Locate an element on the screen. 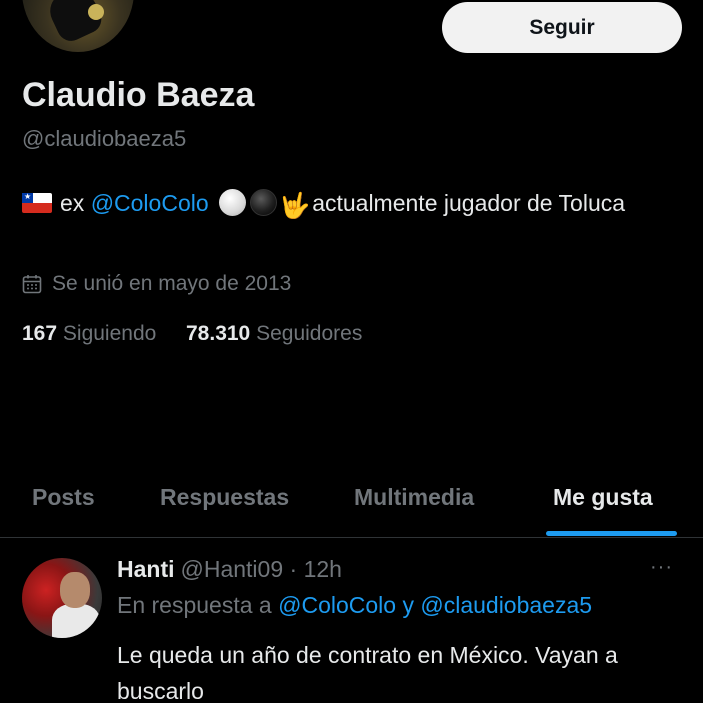 This screenshot has width=703, height=703. profile-stats: 167 Siguiendo 78.310 Seguidores is located at coordinates (192, 334).